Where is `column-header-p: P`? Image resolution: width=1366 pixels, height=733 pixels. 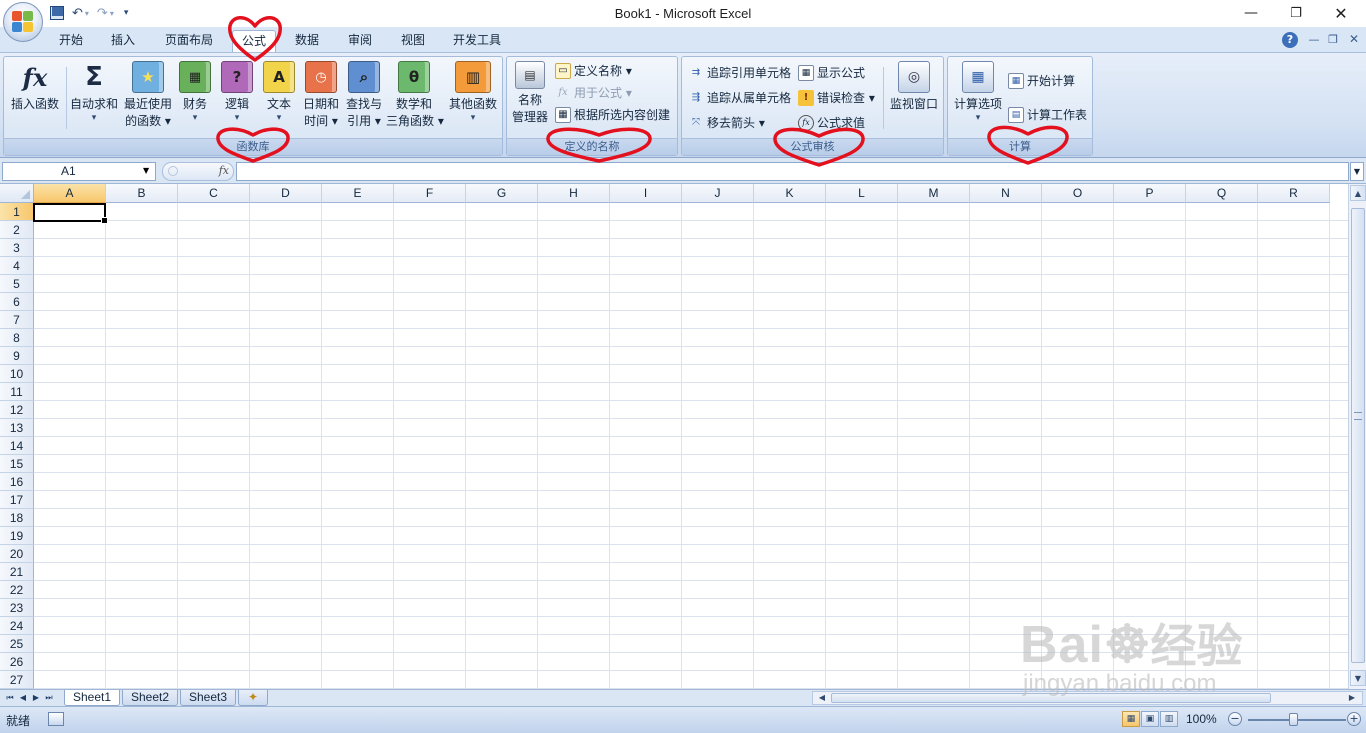
column-header-p: P is located at coordinates (1150, 193).